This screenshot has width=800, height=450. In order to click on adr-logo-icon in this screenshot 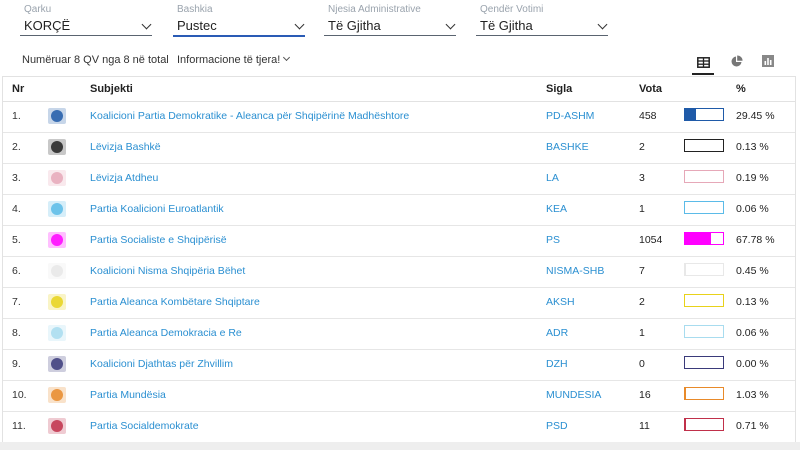, I will do `click(57, 333)`.